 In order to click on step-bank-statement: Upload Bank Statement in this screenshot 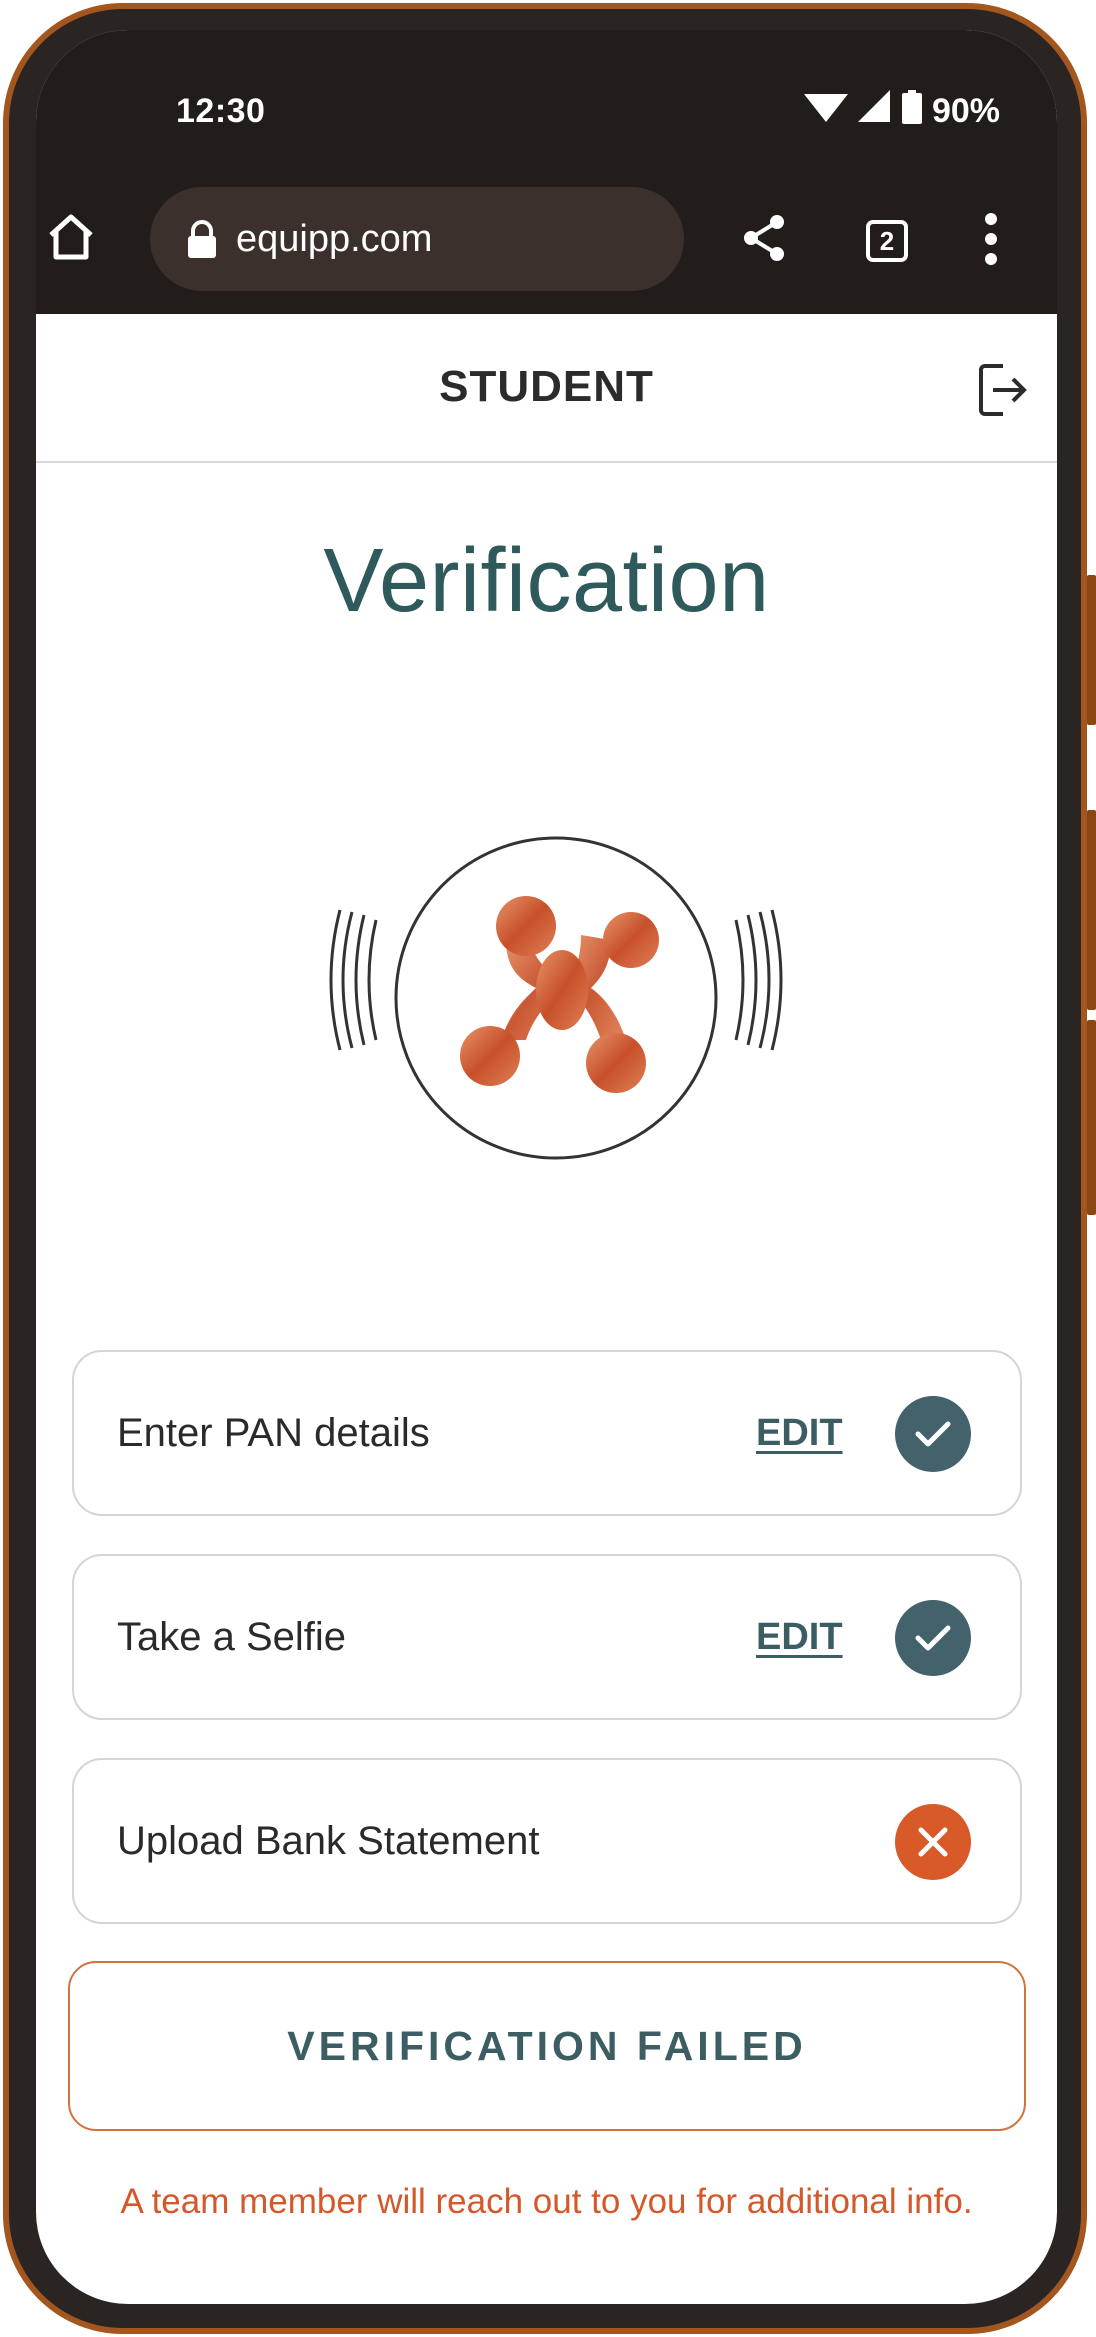, I will do `click(547, 1841)`.